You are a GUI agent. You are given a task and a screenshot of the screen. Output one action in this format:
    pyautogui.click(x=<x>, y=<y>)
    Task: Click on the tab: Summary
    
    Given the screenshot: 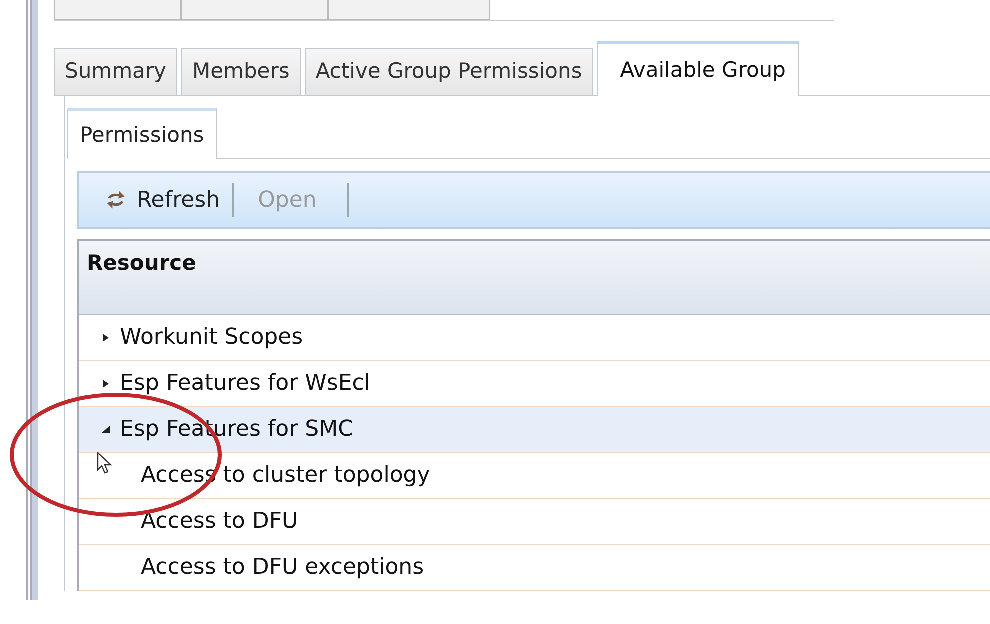 What is the action you would take?
    pyautogui.click(x=116, y=71)
    